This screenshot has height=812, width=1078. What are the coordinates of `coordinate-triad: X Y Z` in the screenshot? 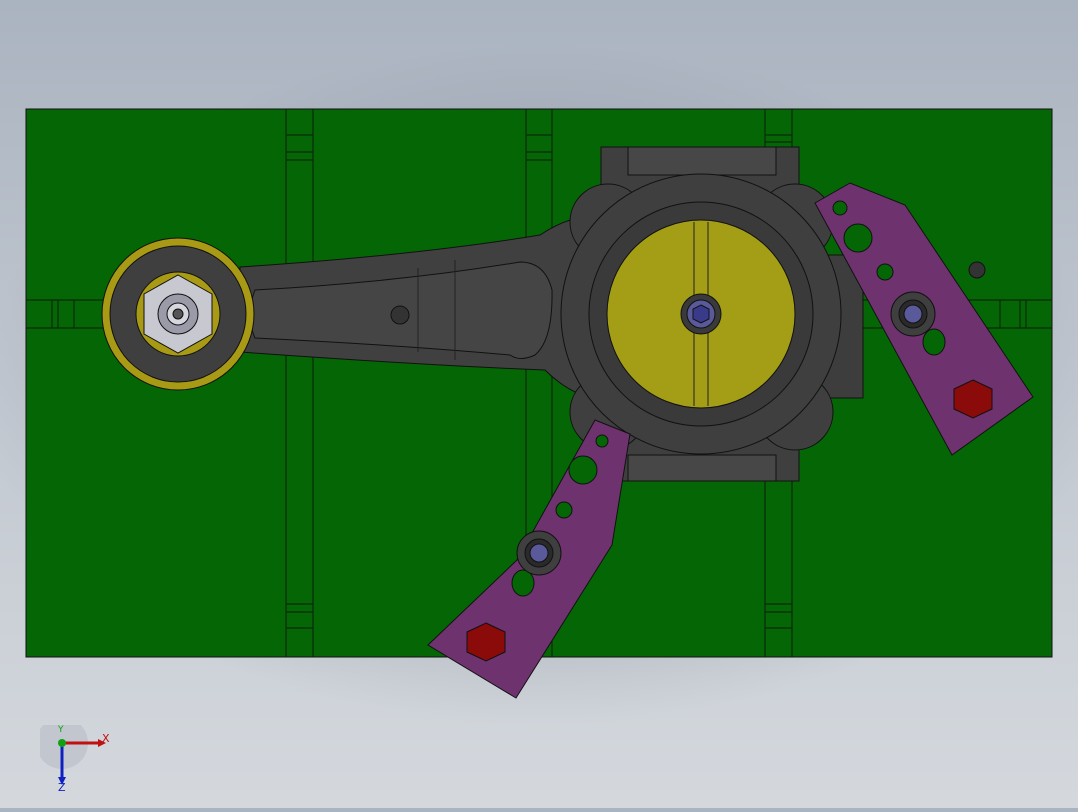 It's located at (83, 756).